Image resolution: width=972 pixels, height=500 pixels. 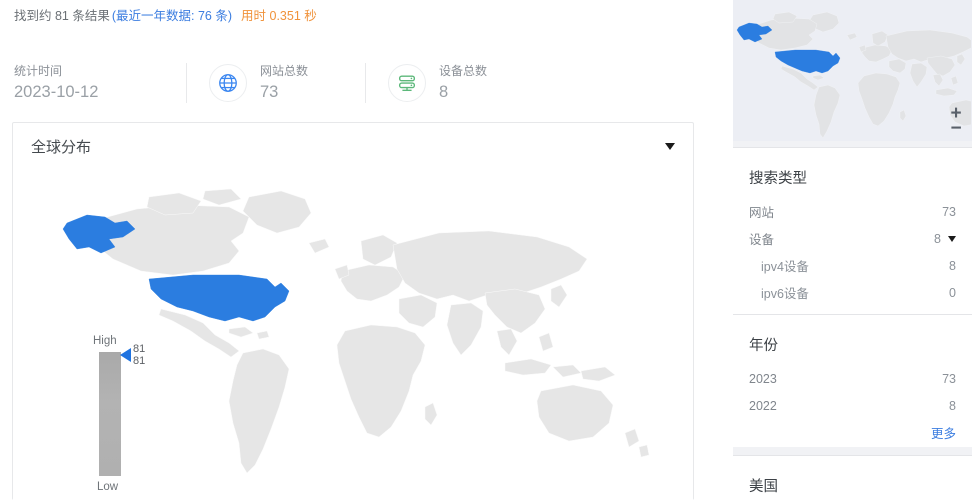 What do you see at coordinates (956, 128) in the screenshot?
I see `zoom-out-icon: −` at bounding box center [956, 128].